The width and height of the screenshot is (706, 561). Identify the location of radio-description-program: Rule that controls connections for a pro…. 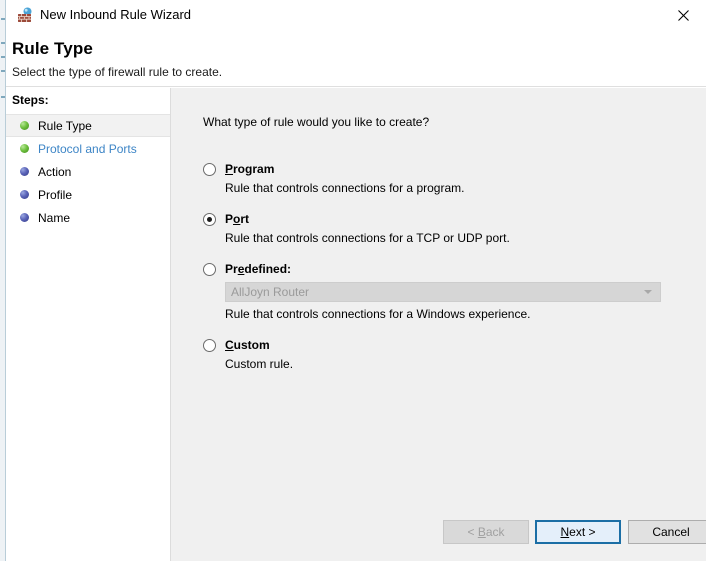
(345, 188).